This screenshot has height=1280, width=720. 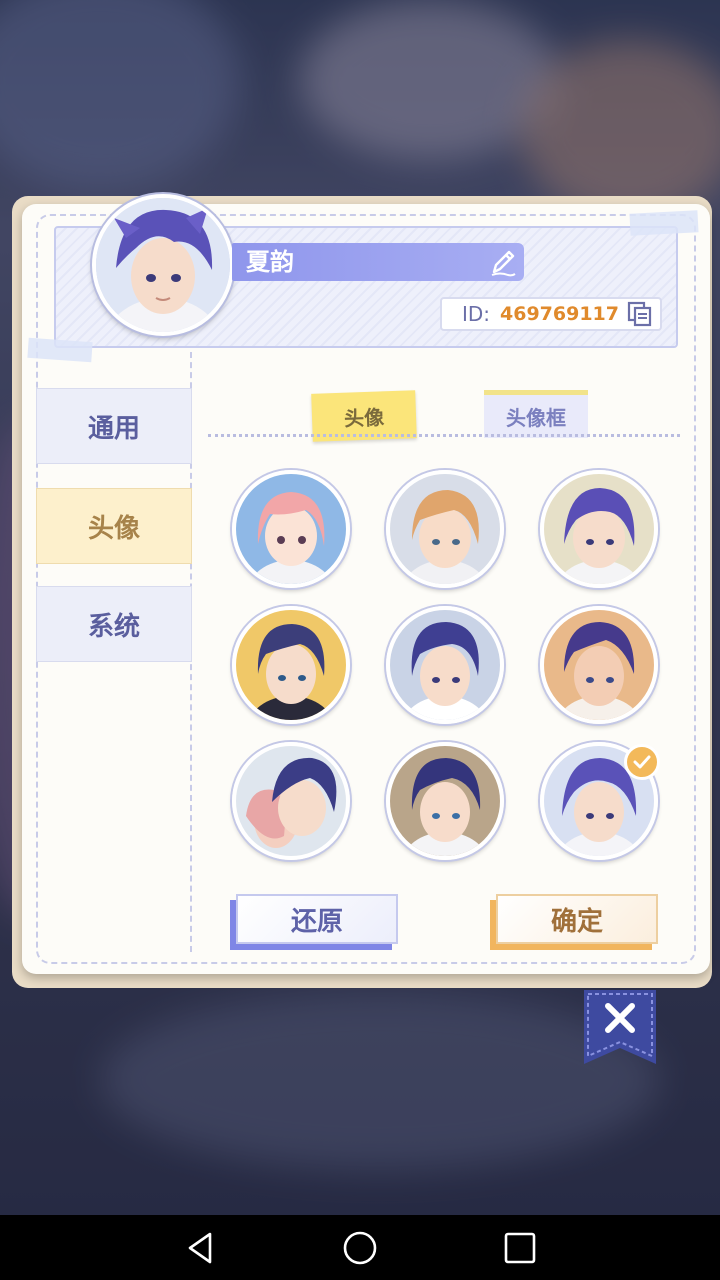 I want to click on copy-icon, so click(x=640, y=314).